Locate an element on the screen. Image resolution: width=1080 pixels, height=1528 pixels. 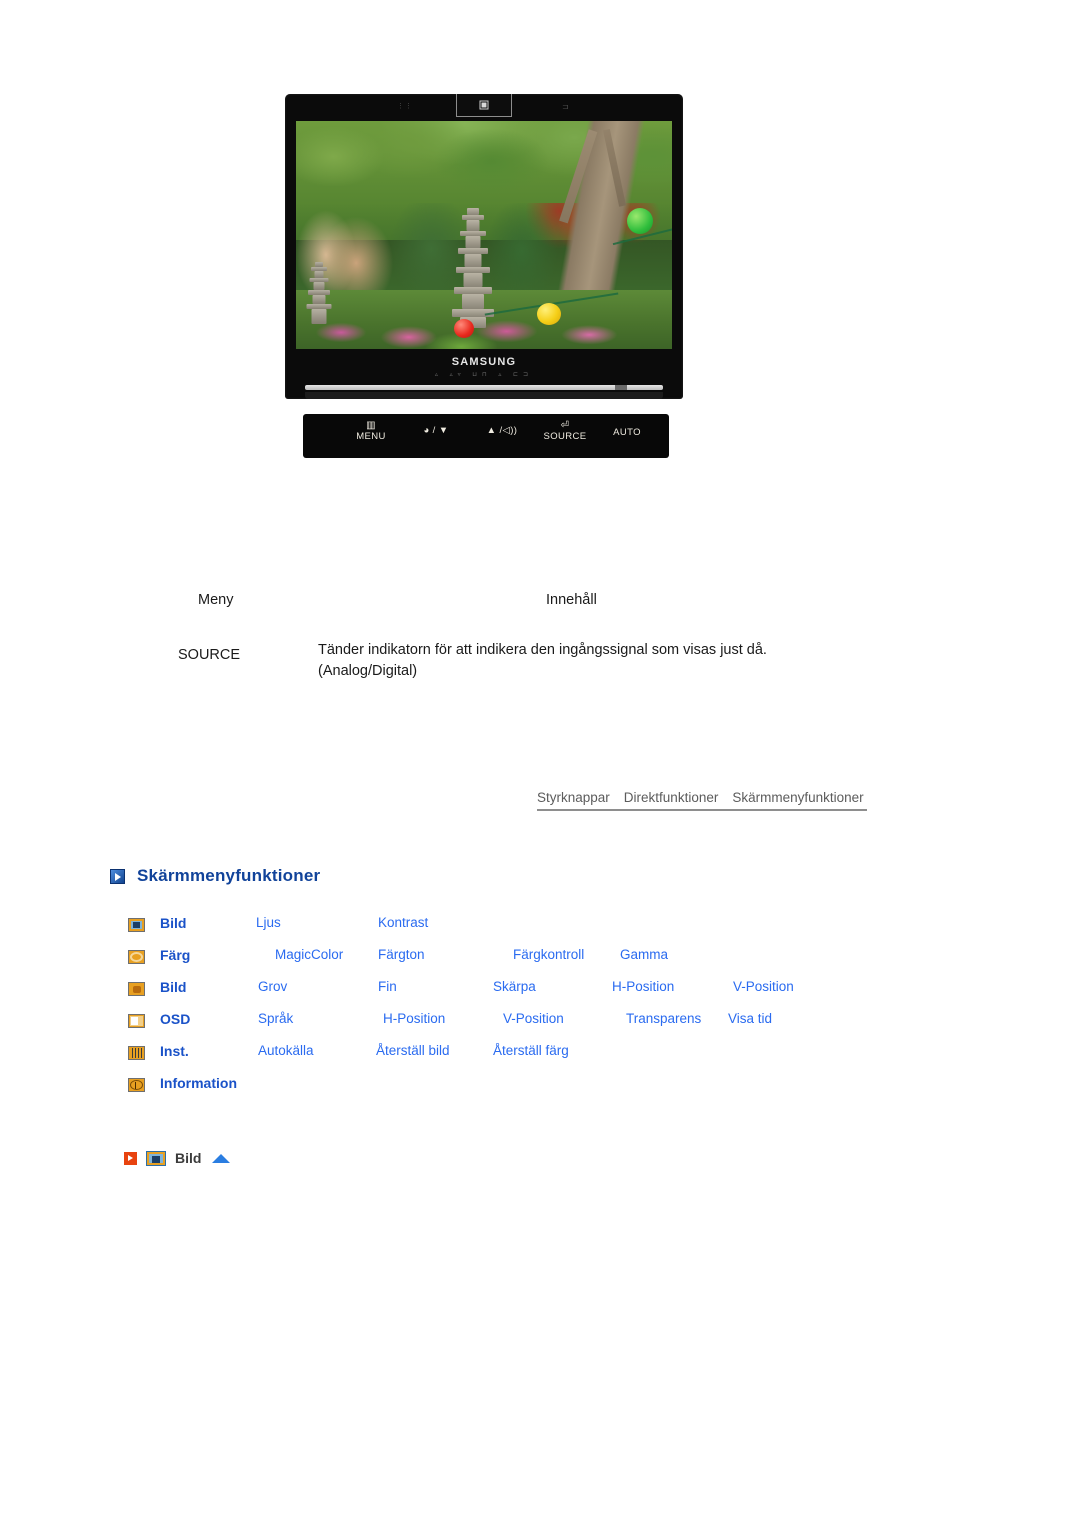
section-heading: Skärmmenyfunktioner is located at coordinates (215, 876).